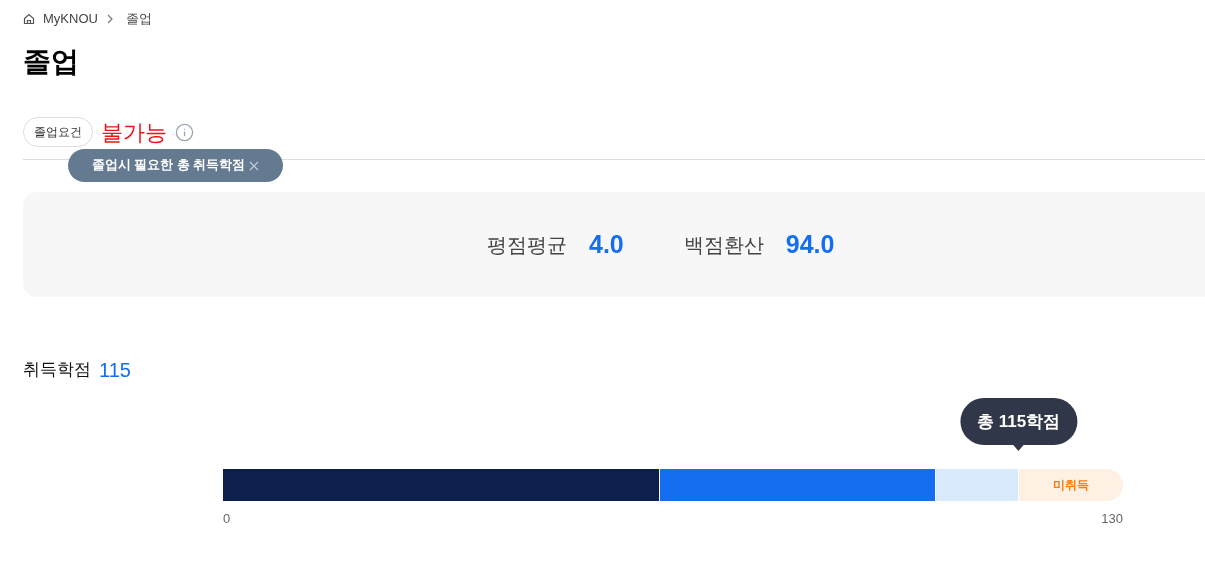 The height and width of the screenshot is (582, 1205). Describe the element at coordinates (134, 132) in the screenshot. I see `status-text: 불가능` at that location.